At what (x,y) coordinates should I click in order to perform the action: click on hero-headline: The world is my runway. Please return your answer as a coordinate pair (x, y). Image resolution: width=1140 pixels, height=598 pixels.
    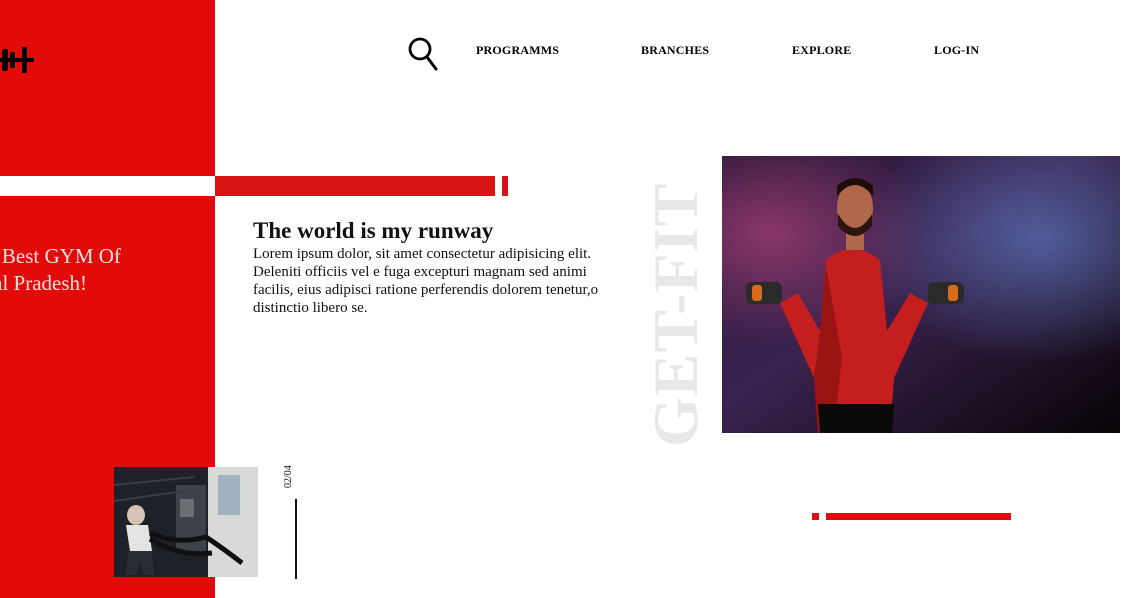
    Looking at the image, I should click on (373, 230).